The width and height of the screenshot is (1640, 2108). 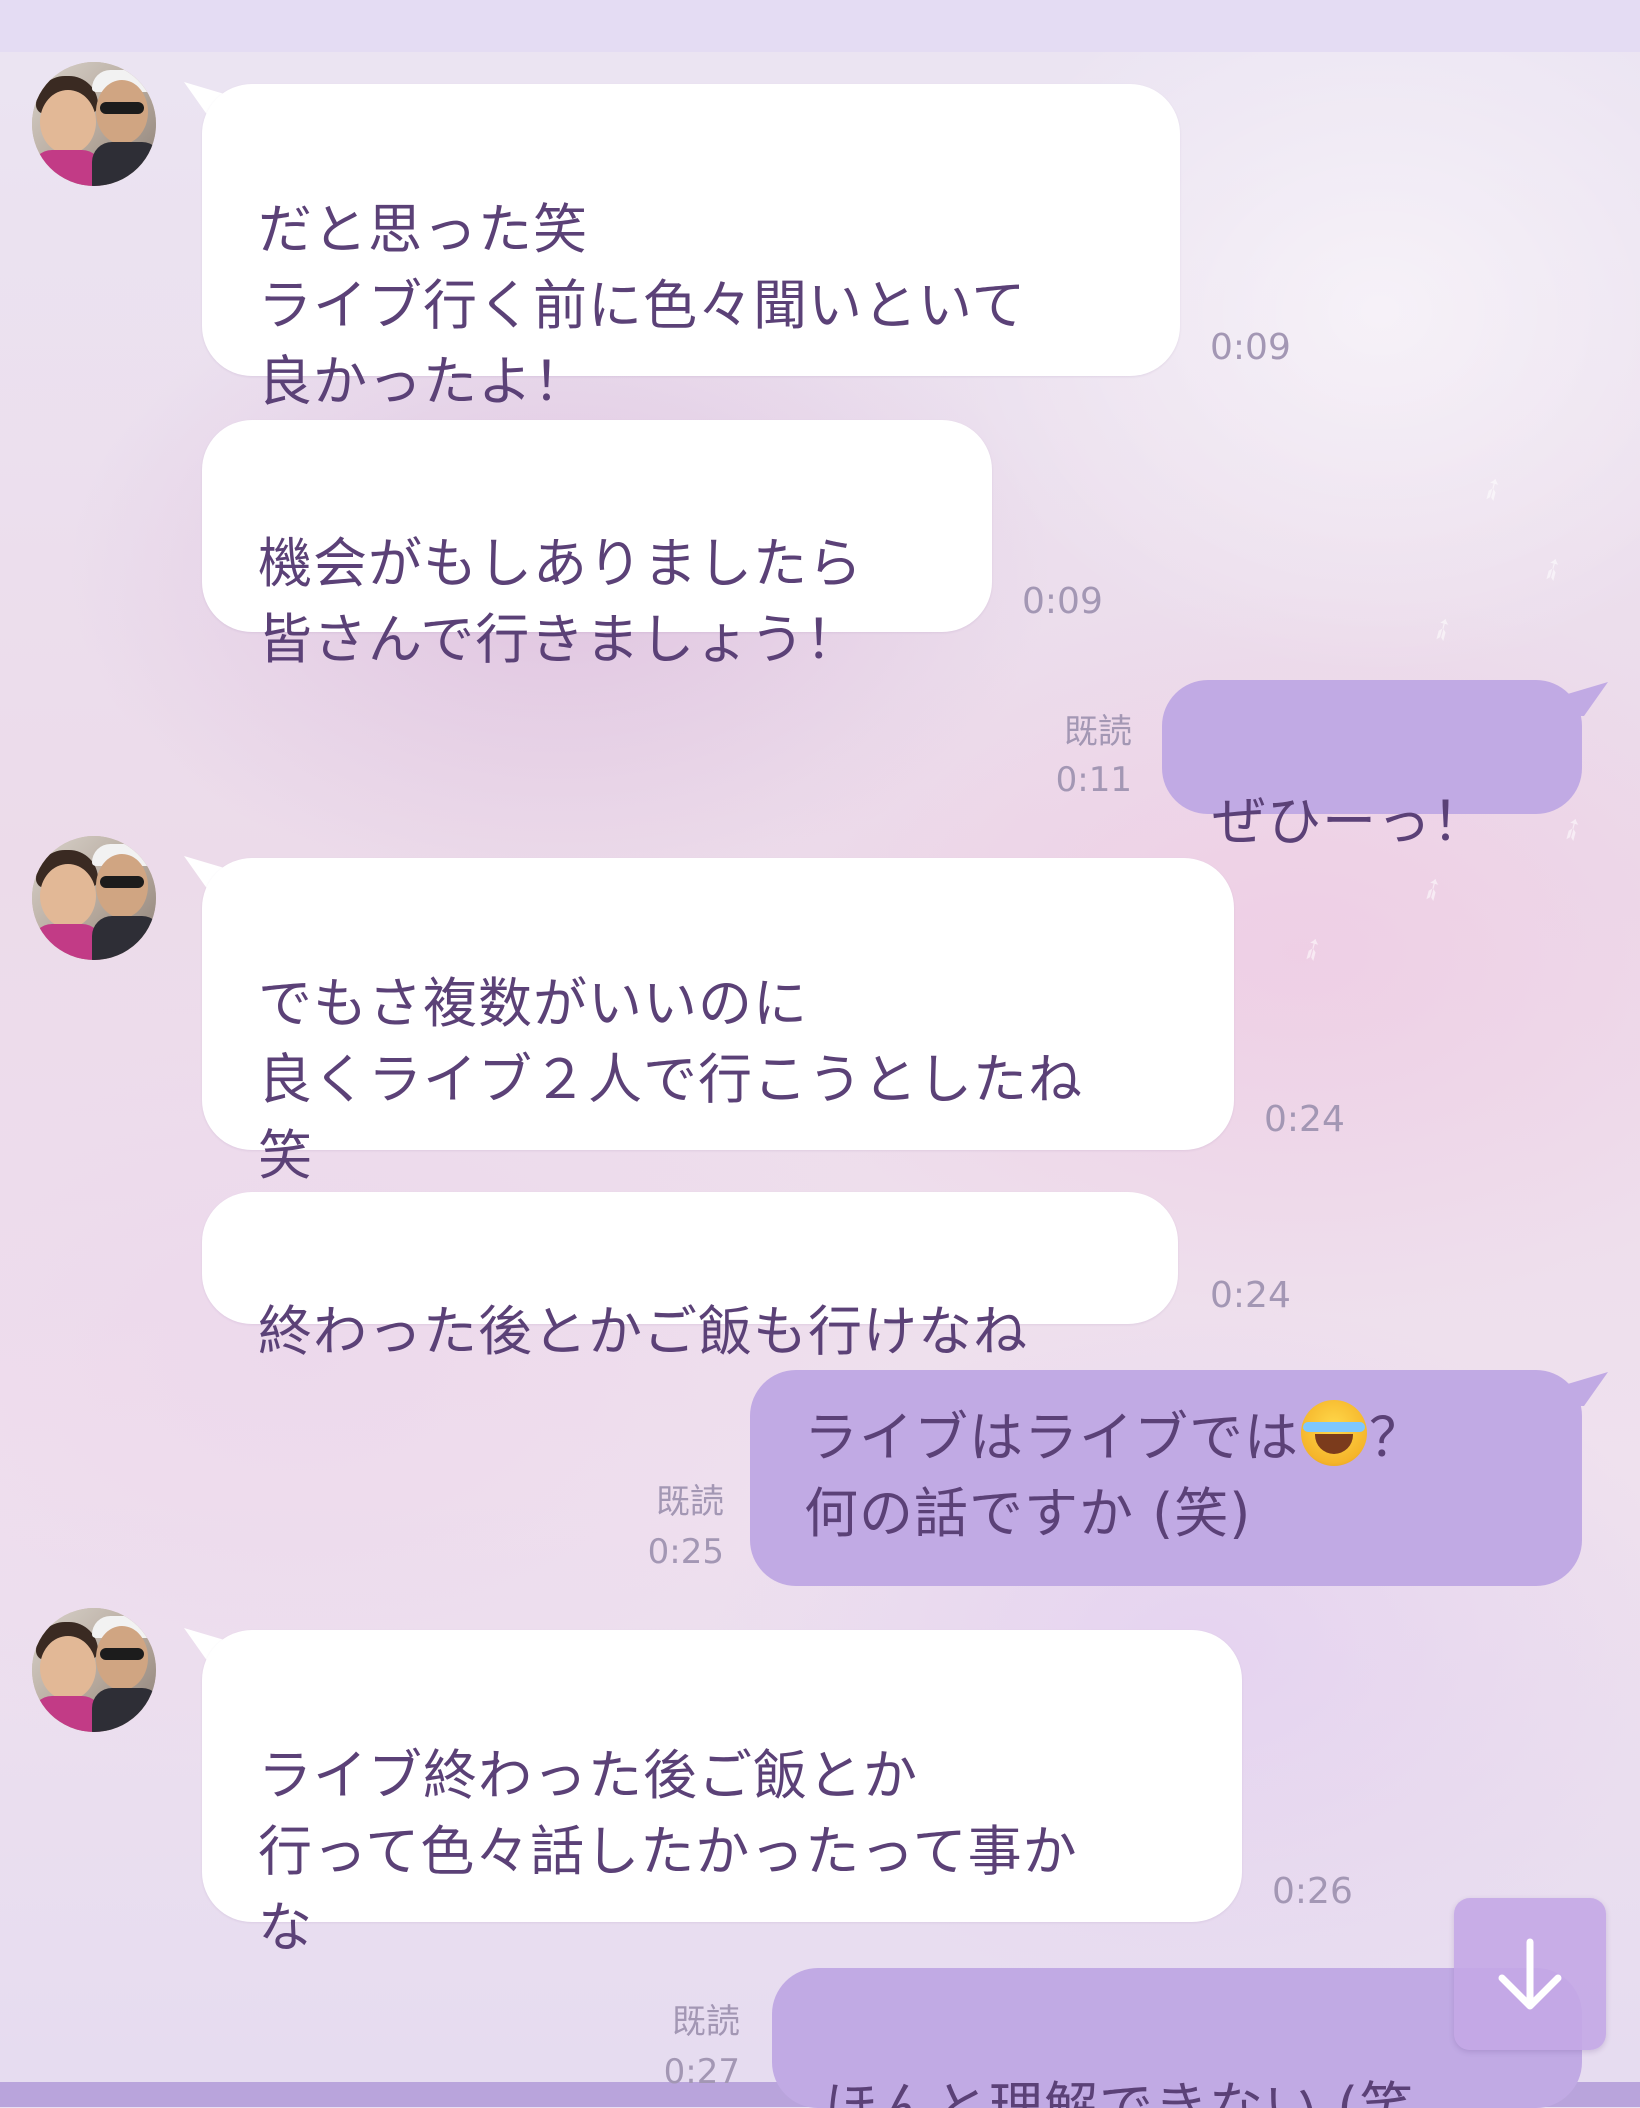 I want to click on message-text: 何の話ですか (笑), so click(x=1028, y=1513).